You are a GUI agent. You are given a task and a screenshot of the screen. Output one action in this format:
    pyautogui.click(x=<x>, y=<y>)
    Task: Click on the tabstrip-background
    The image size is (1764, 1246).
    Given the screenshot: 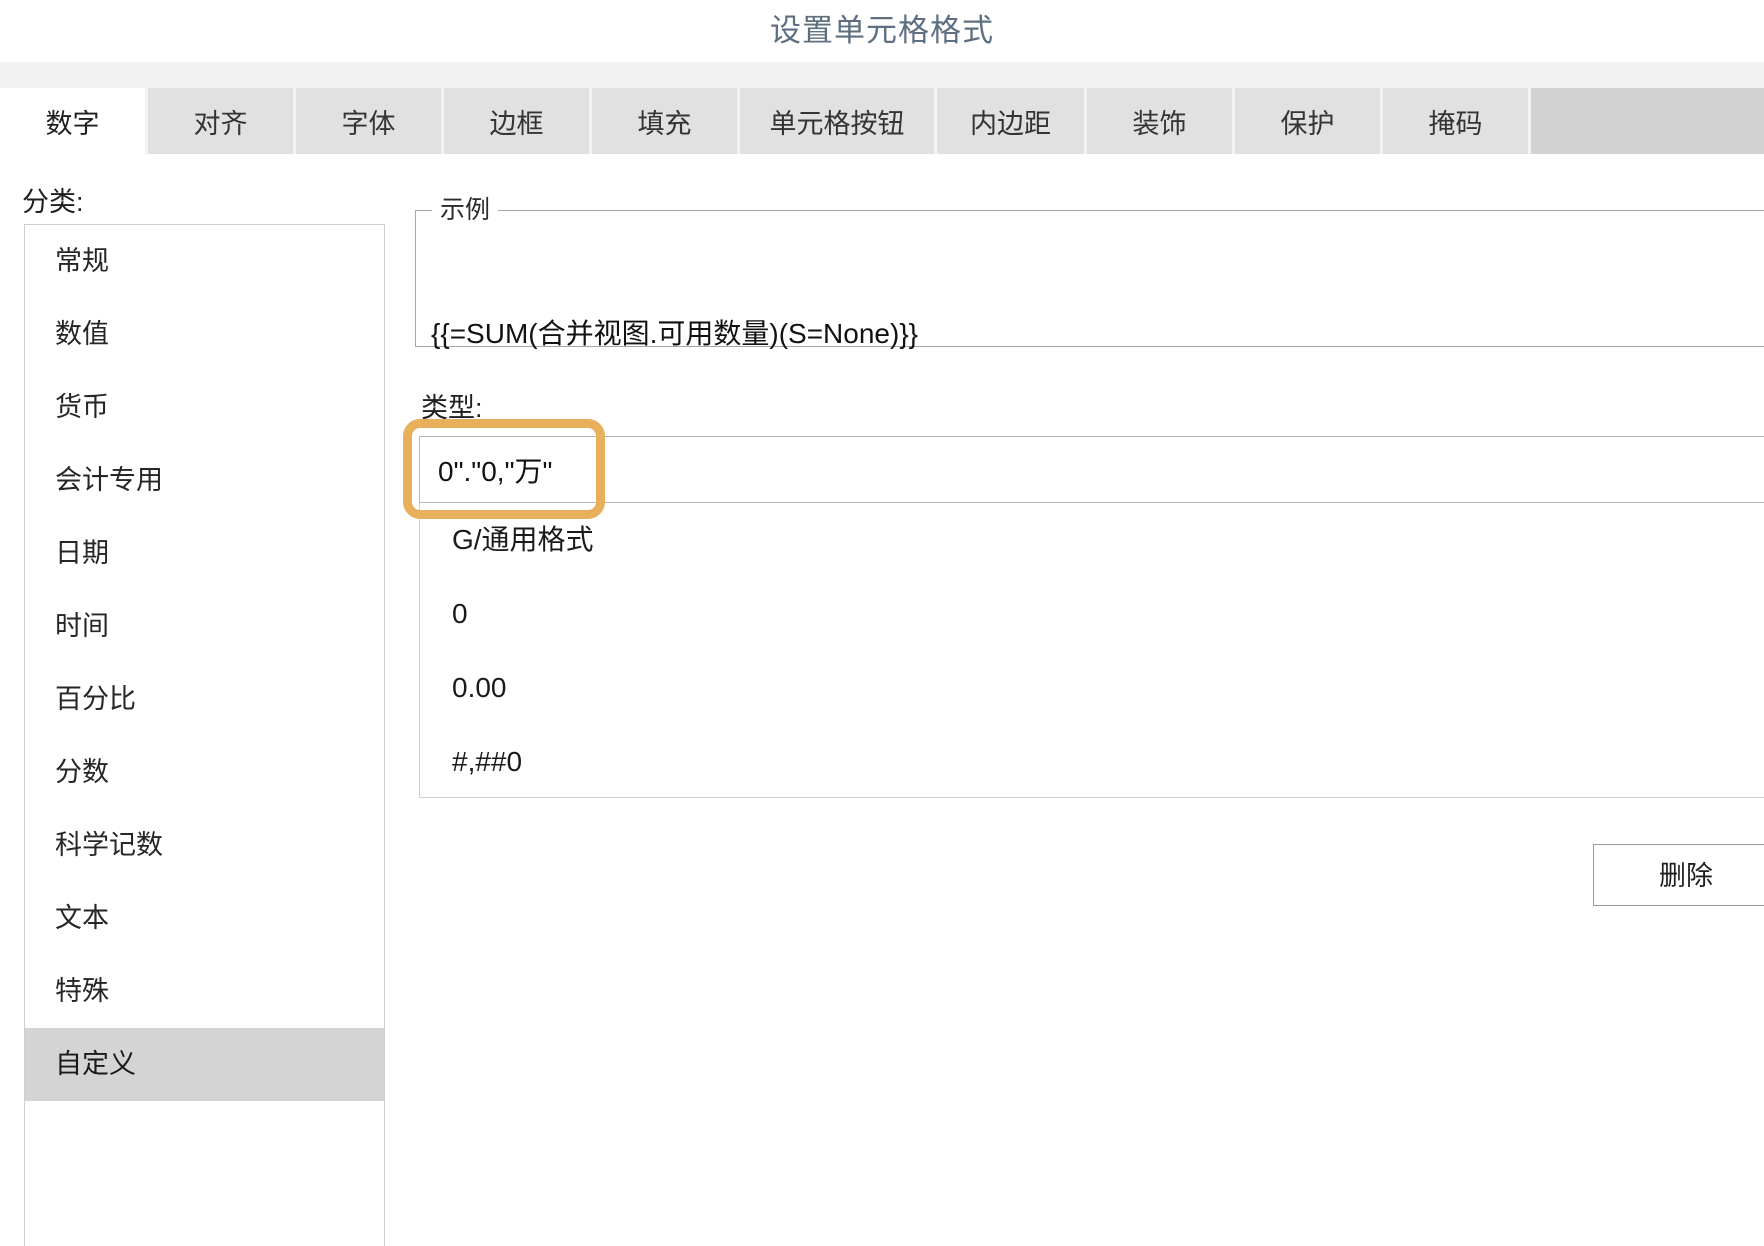 What is the action you would take?
    pyautogui.click(x=882, y=75)
    